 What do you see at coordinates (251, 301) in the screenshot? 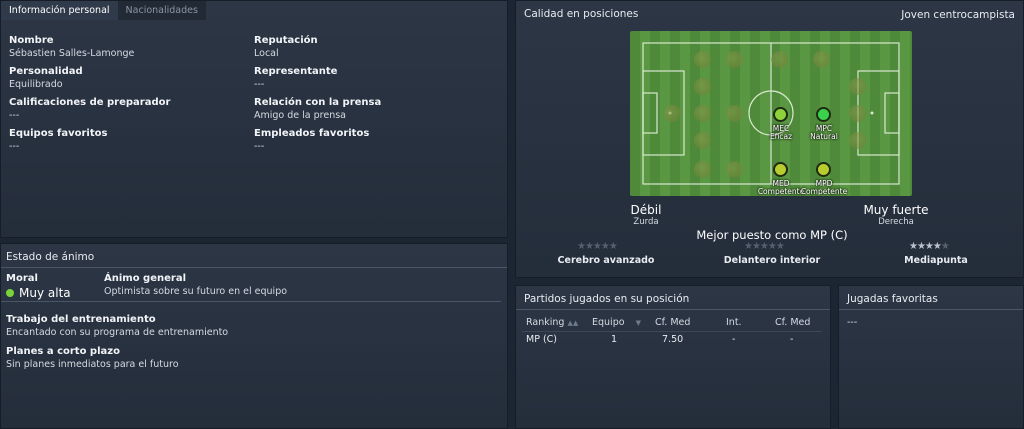
I see `moral-divider` at bounding box center [251, 301].